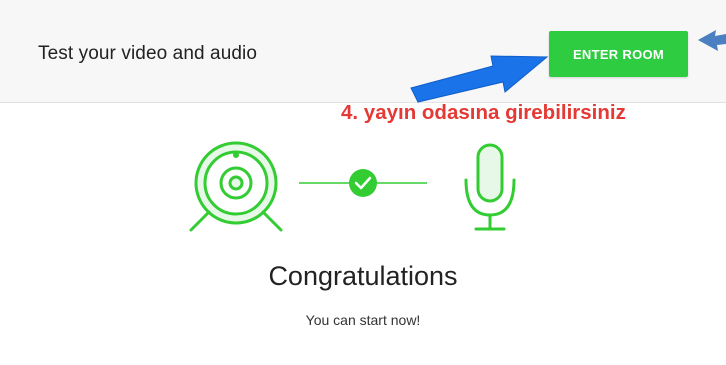 The height and width of the screenshot is (365, 726). I want to click on webcam-icon, so click(236, 186).